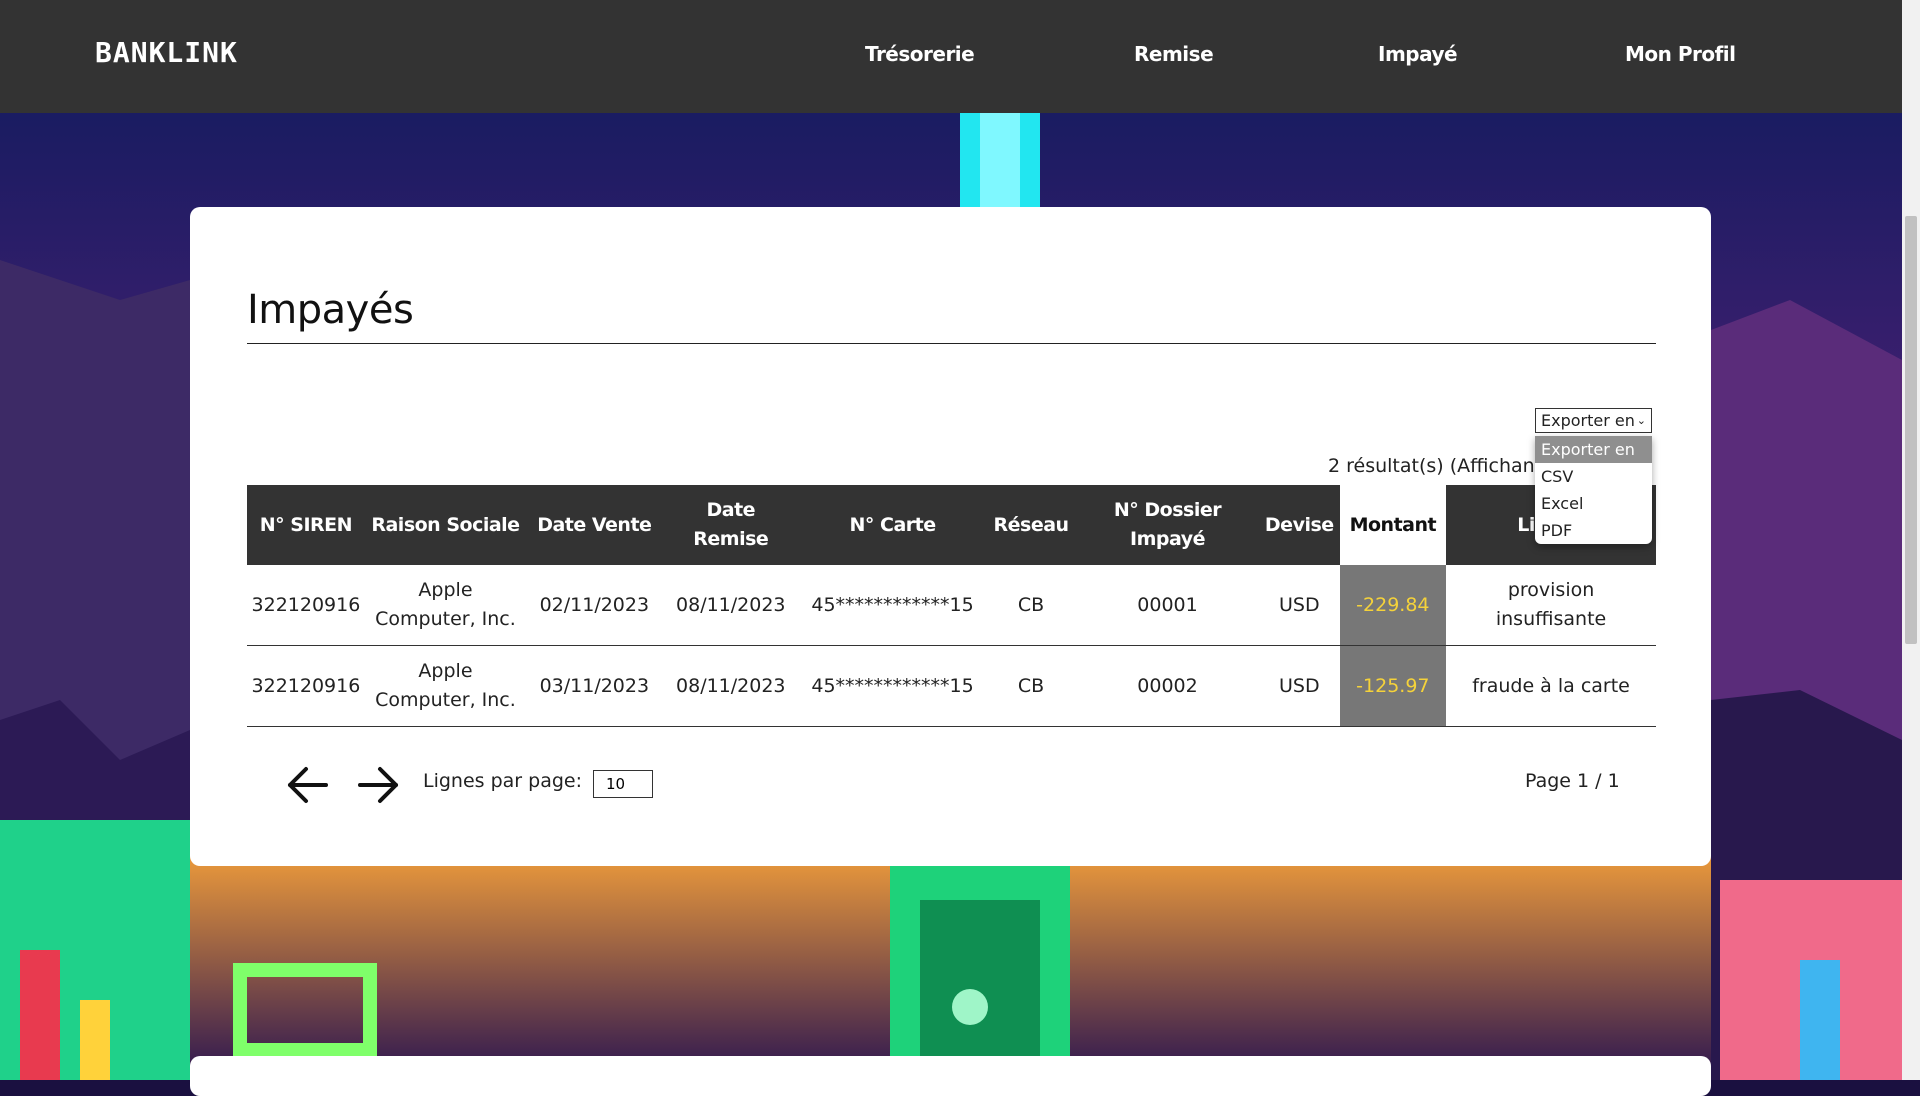 The height and width of the screenshot is (1096, 1920). Describe the element at coordinates (1641, 420) in the screenshot. I see `chevron-down-icon: ⌄` at that location.